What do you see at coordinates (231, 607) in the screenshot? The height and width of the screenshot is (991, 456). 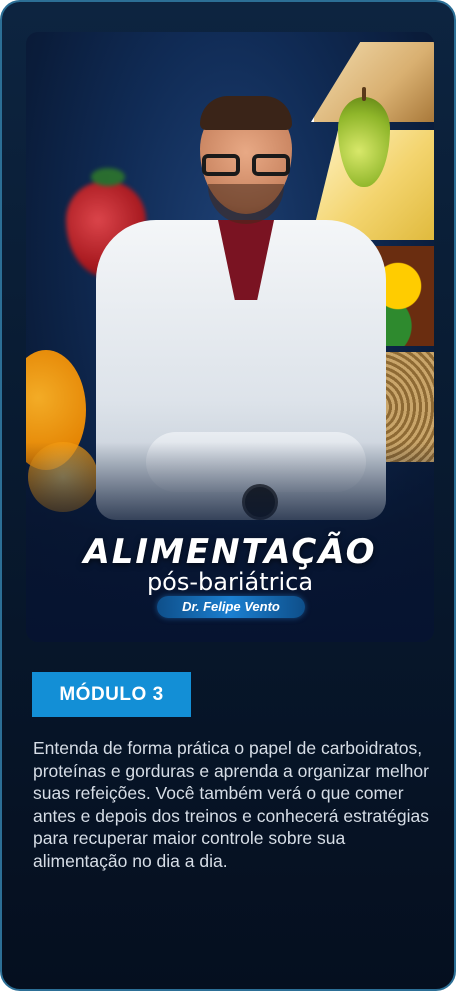 I see `author-badge: Dr. Felipe Vento` at bounding box center [231, 607].